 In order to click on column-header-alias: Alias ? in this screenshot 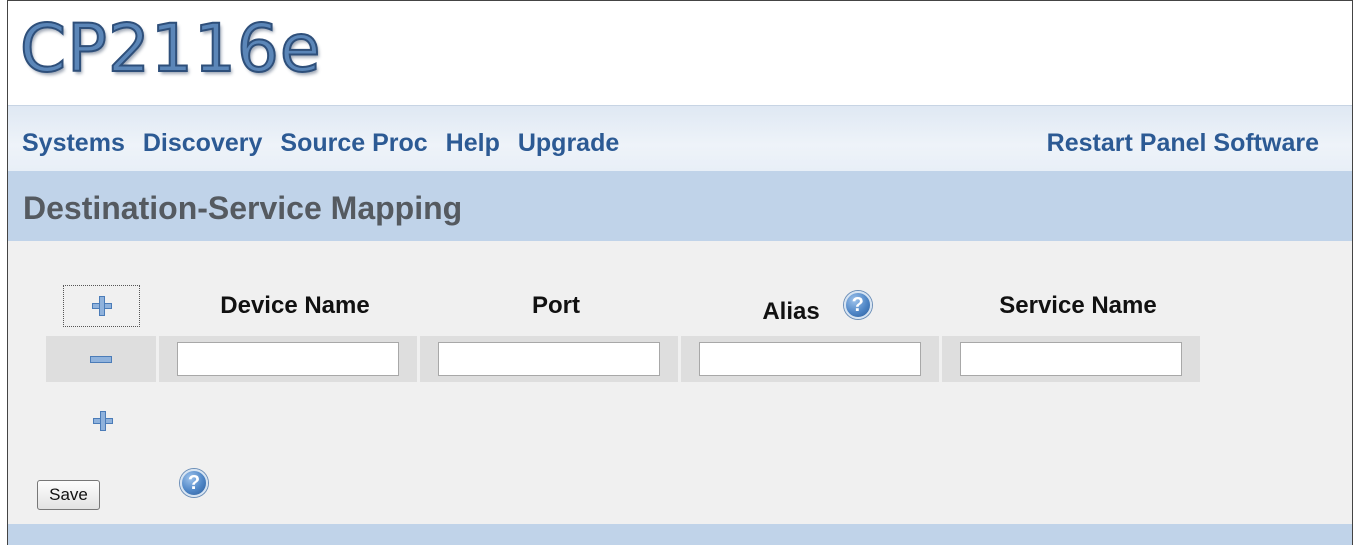, I will do `click(817, 312)`.